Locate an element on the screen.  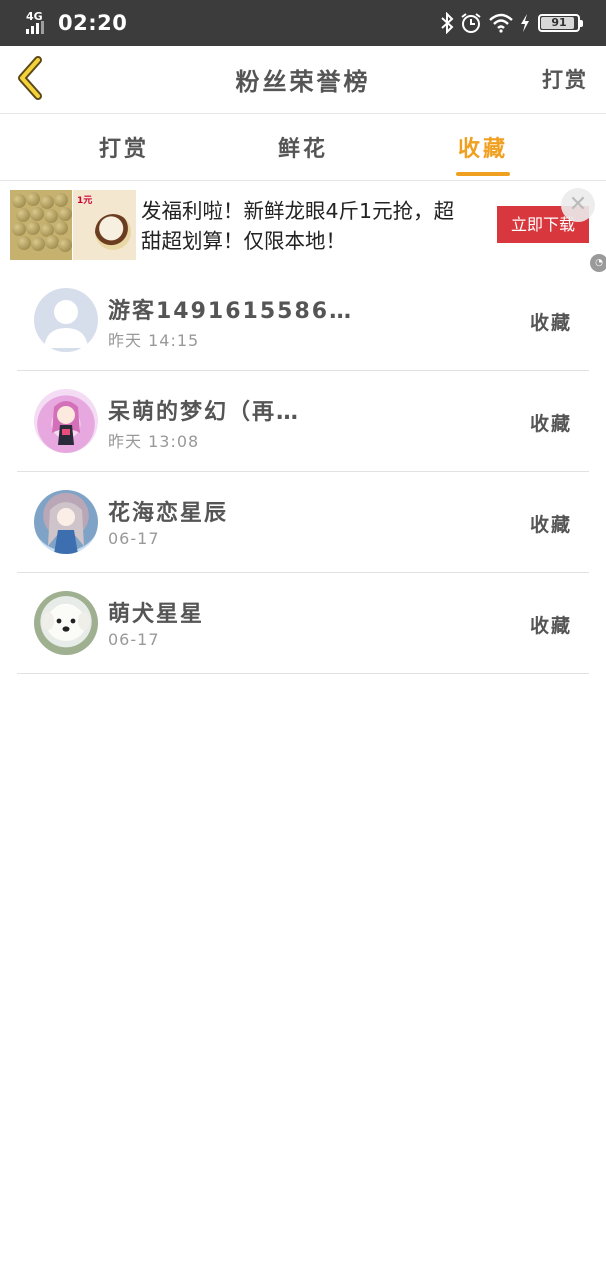
battery-percent: 91 is located at coordinates (559, 22).